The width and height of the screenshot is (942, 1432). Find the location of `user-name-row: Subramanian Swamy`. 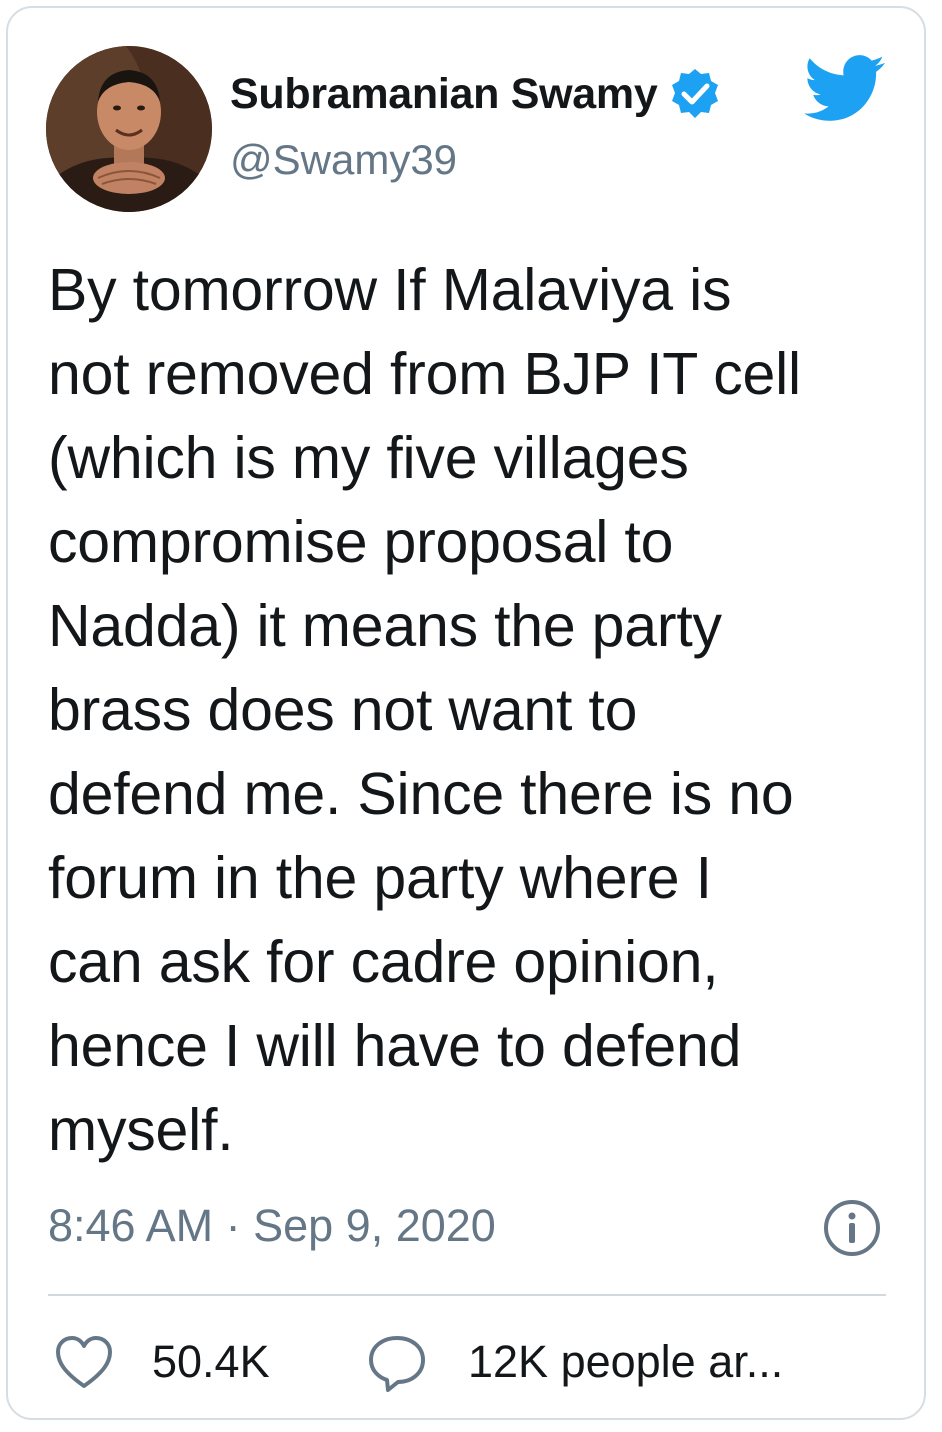

user-name-row: Subramanian Swamy is located at coordinates (476, 94).